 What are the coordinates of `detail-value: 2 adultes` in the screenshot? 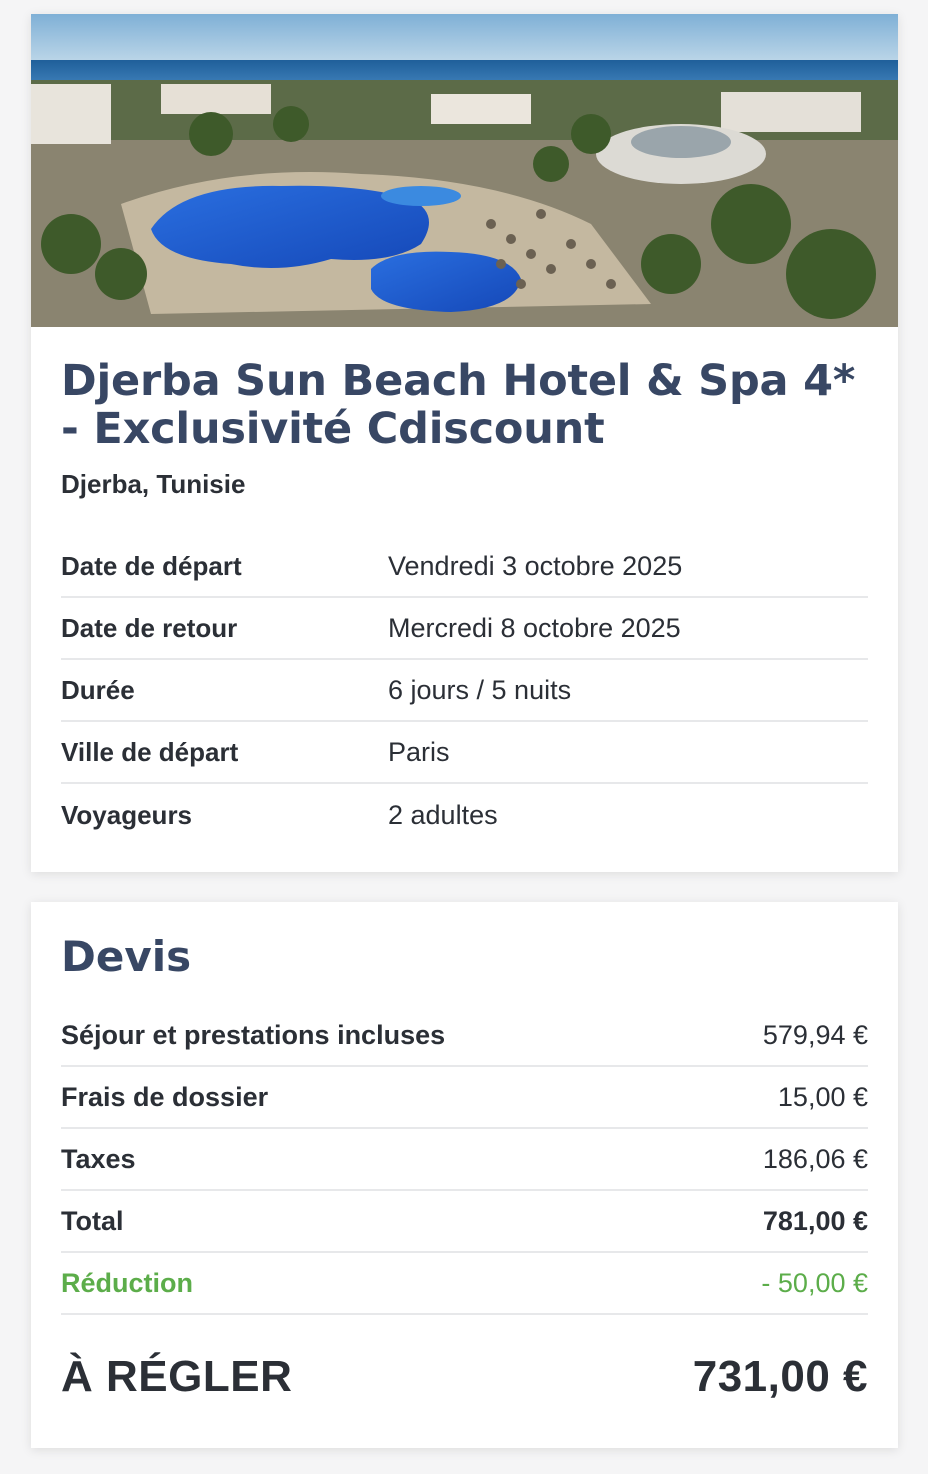 It's located at (443, 814).